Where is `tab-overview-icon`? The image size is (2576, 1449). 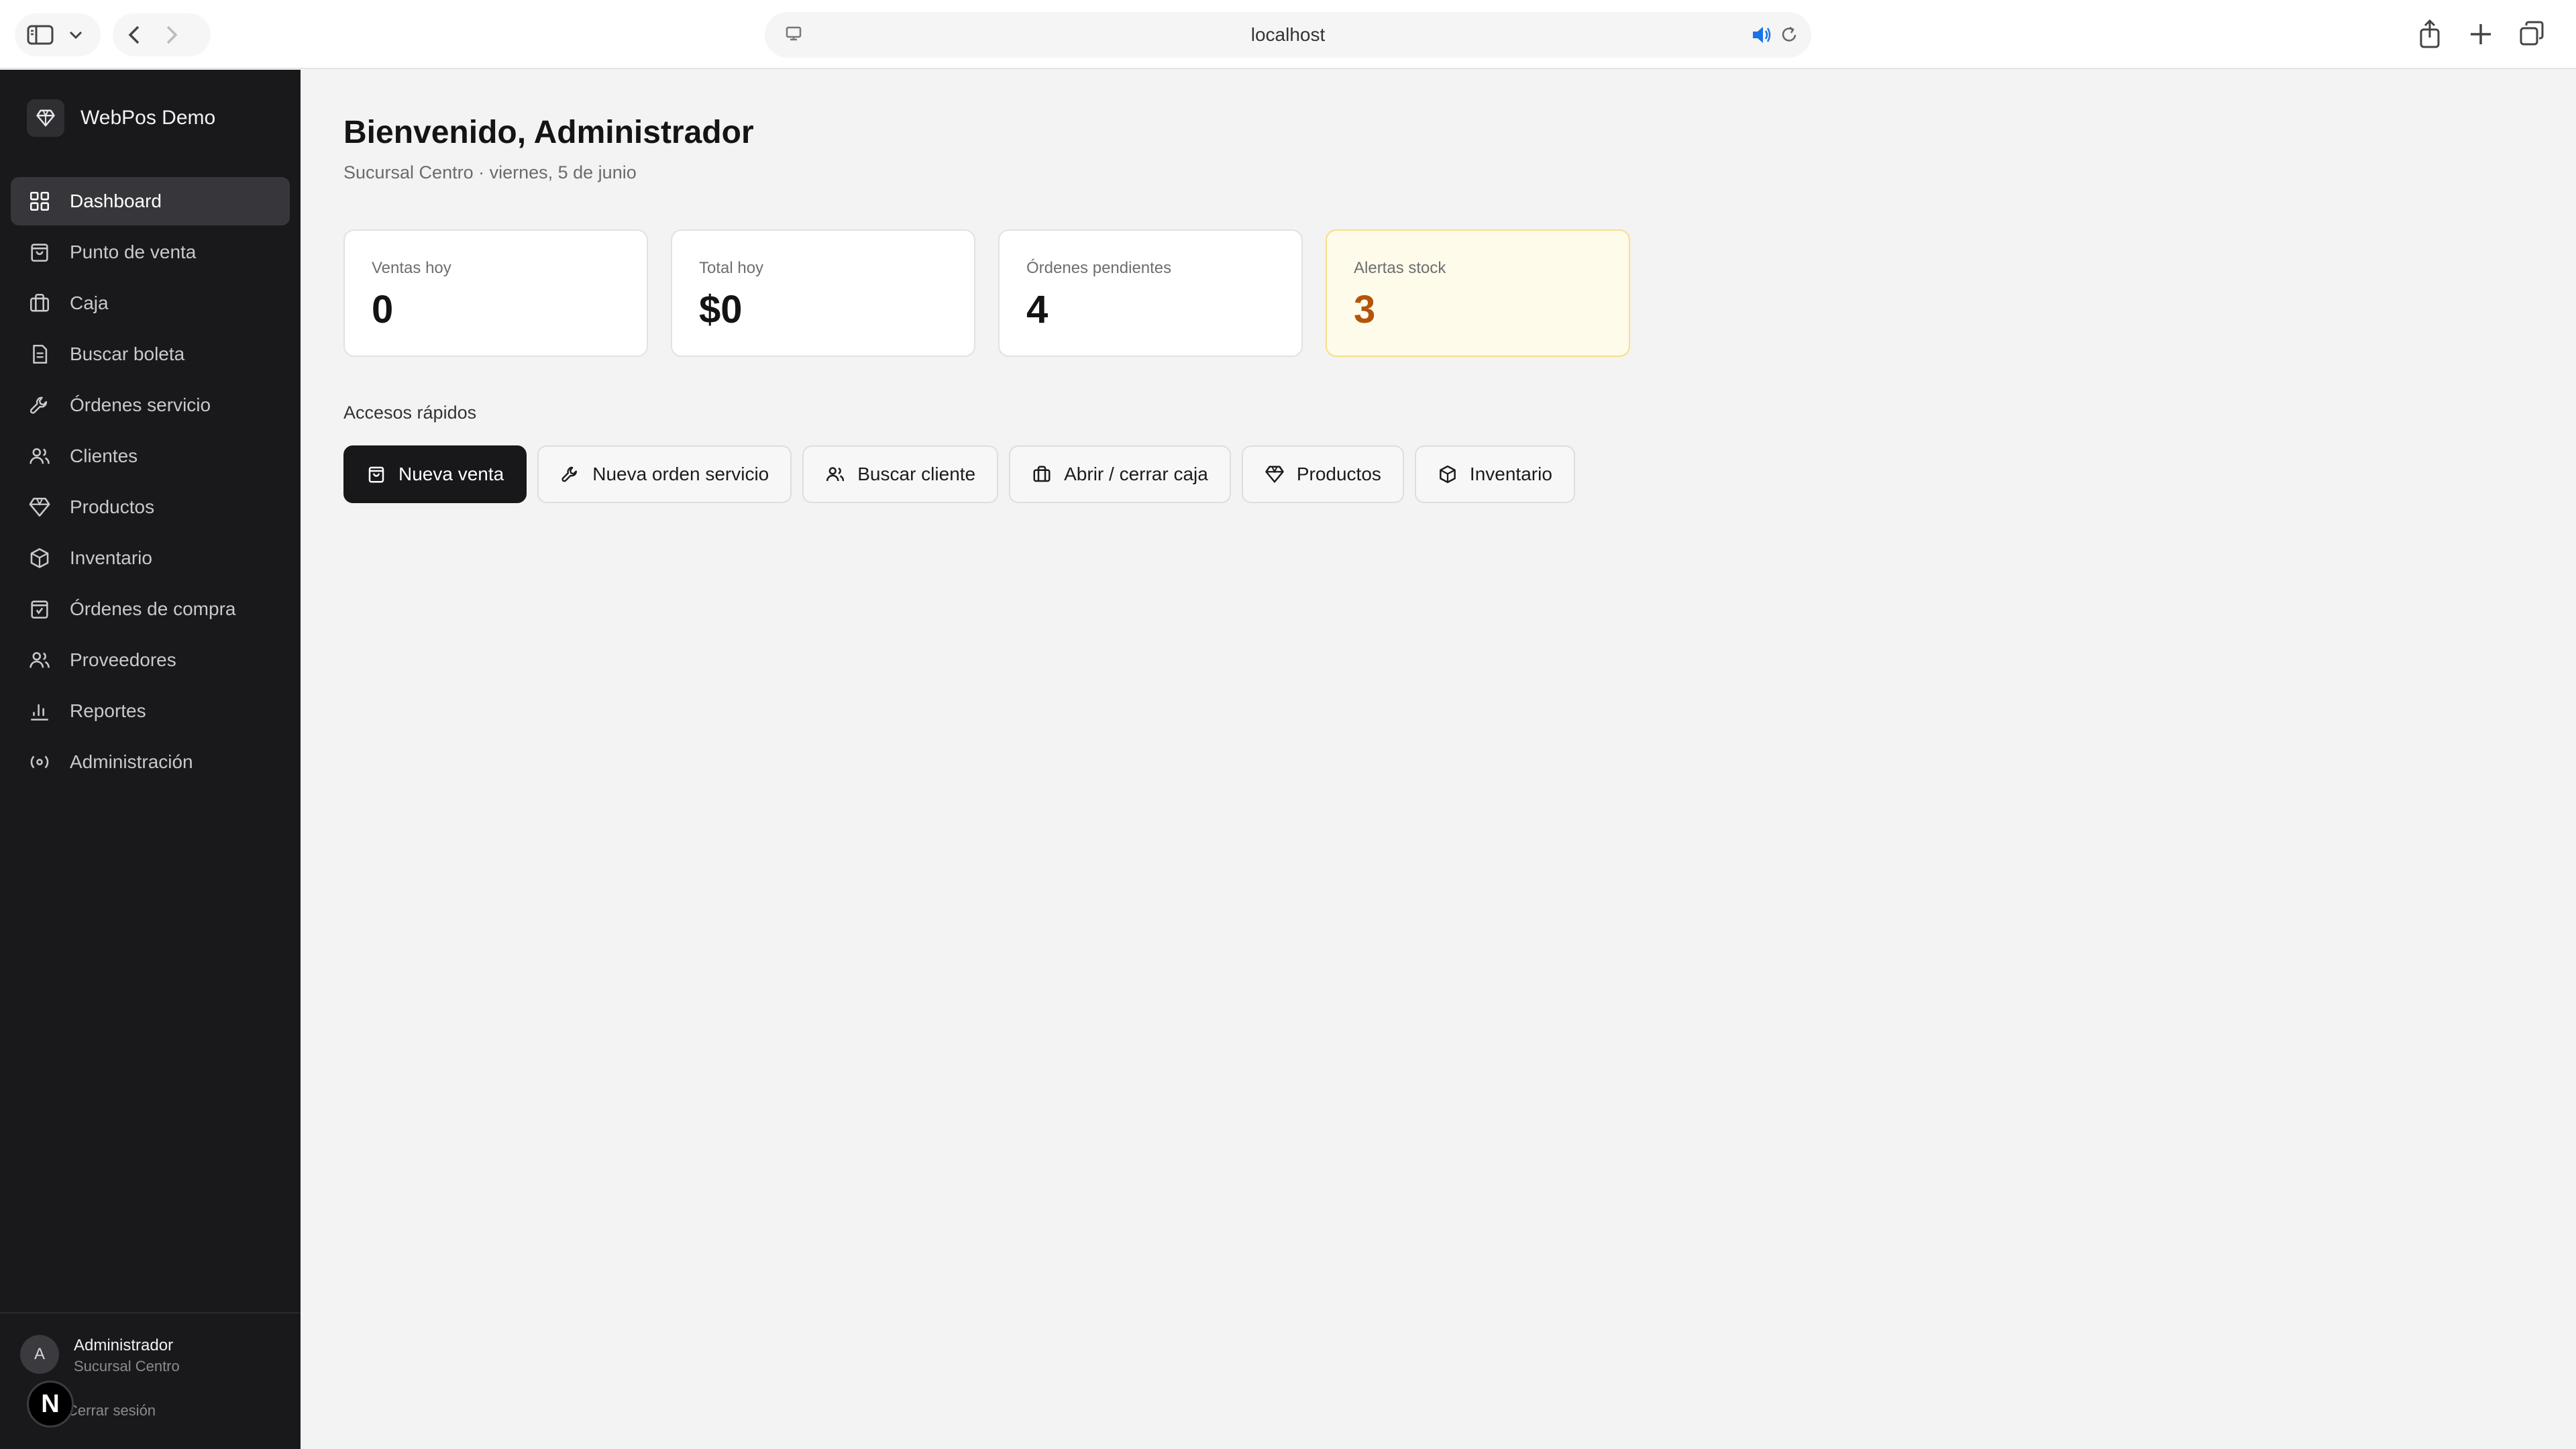 tab-overview-icon is located at coordinates (2531, 34).